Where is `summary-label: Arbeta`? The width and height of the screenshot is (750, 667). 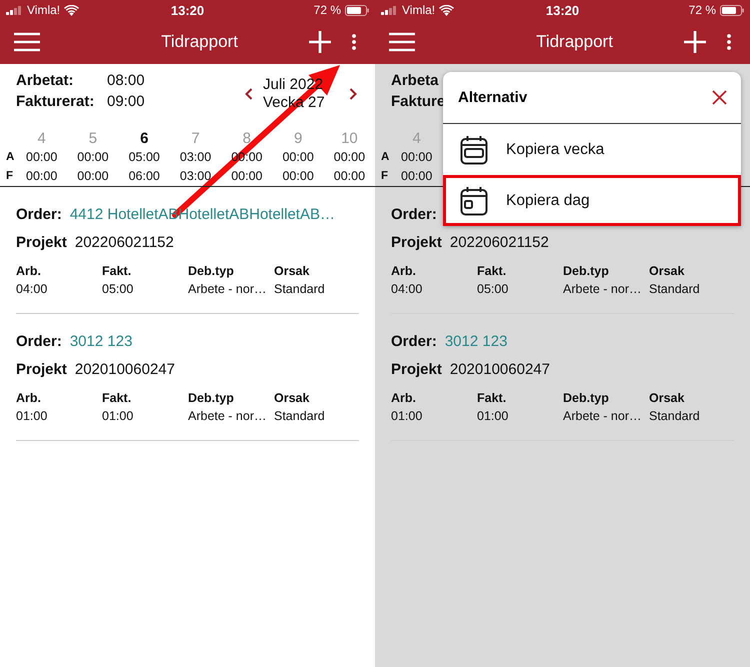
summary-label: Arbeta is located at coordinates (415, 80).